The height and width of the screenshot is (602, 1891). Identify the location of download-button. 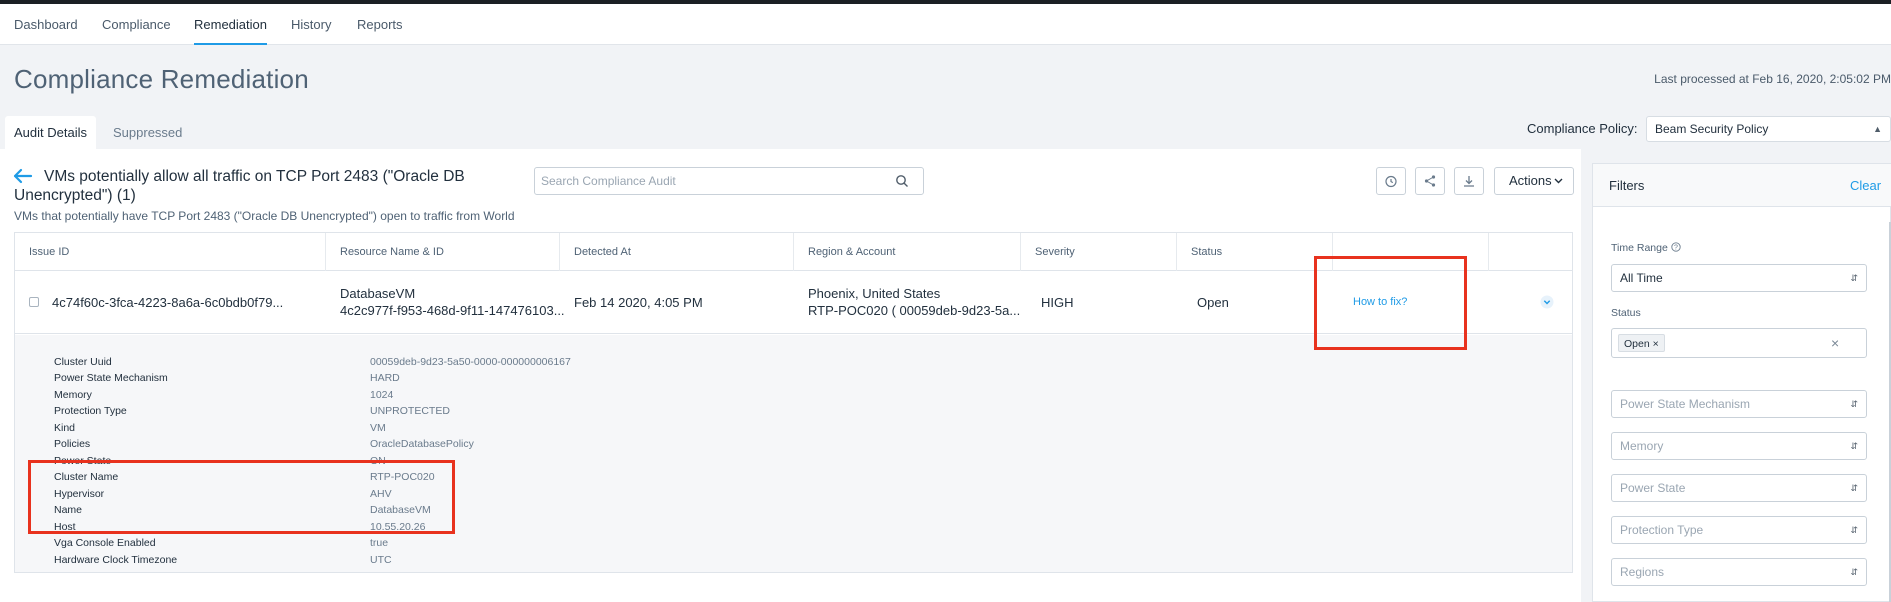
(1469, 181).